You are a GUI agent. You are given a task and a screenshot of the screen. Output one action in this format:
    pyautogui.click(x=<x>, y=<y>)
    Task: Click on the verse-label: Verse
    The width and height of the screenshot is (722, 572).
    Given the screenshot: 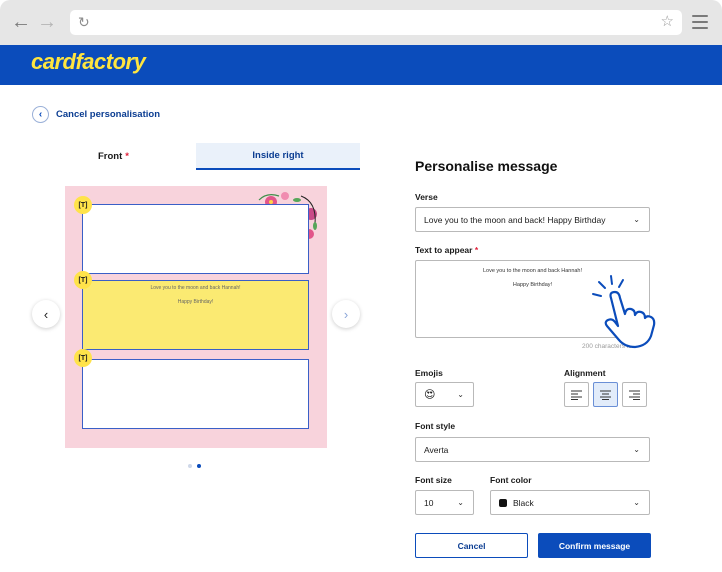 What is the action you would take?
    pyautogui.click(x=426, y=197)
    